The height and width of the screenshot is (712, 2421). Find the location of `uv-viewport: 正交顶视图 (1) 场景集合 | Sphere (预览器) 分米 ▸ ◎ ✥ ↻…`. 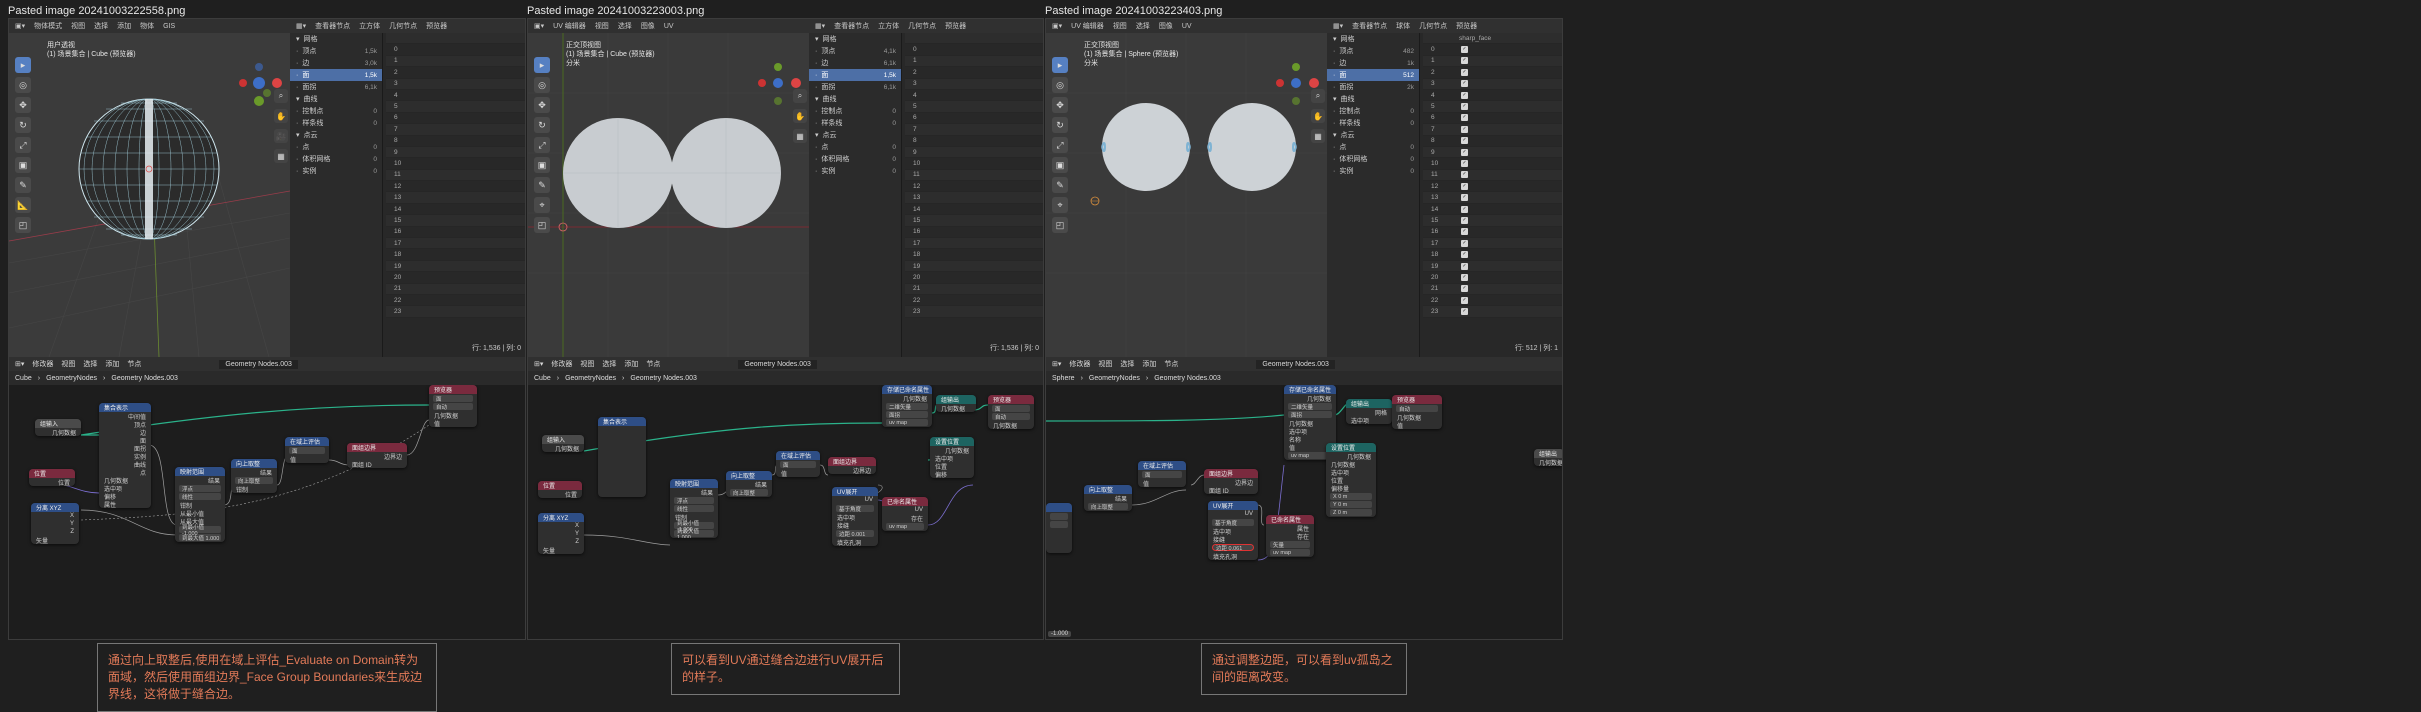

uv-viewport: 正交顶视图 (1) 场景集合 | Sphere (预览器) 分米 ▸ ◎ ✥ ↻… is located at coordinates (1186, 195).